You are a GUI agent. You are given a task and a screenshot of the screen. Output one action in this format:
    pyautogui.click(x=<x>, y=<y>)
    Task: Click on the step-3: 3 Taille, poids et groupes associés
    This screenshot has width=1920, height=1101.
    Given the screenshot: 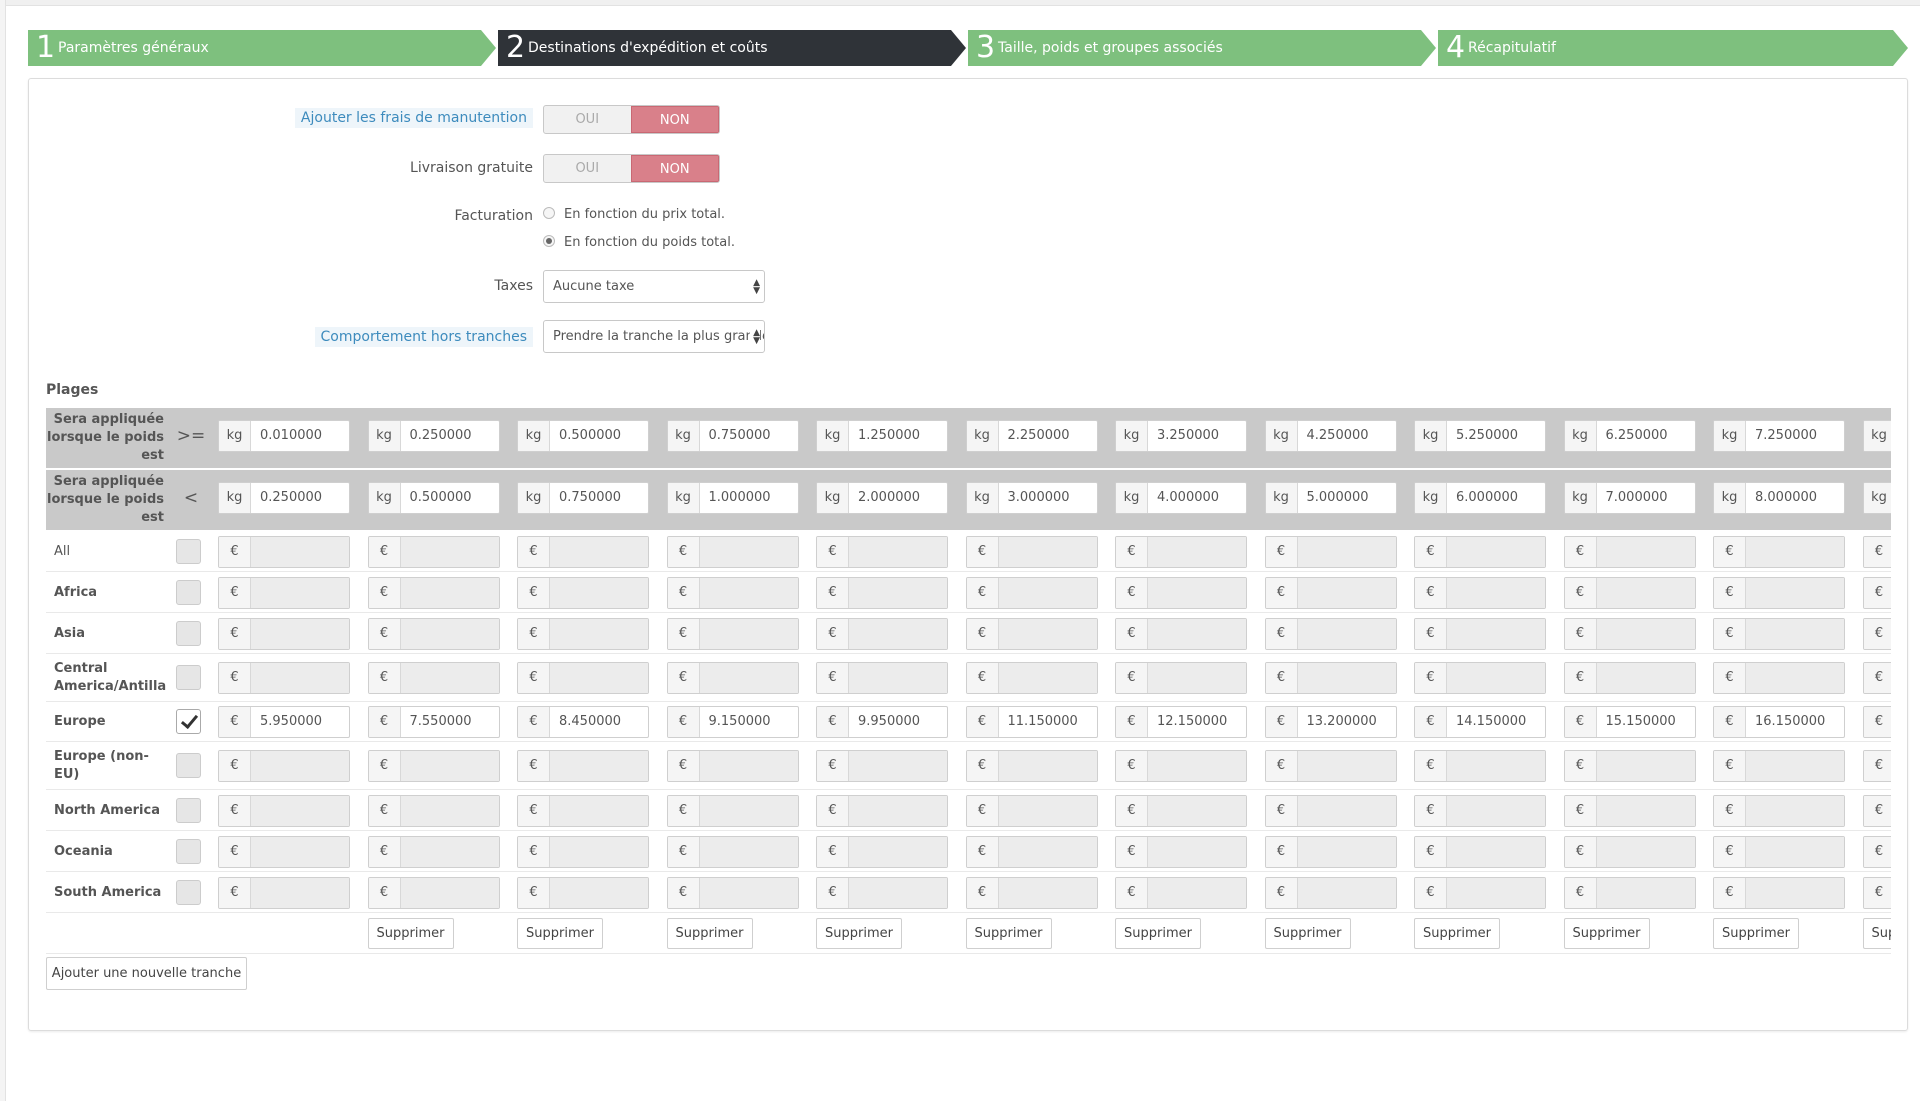 What is the action you would take?
    pyautogui.click(x=1202, y=48)
    